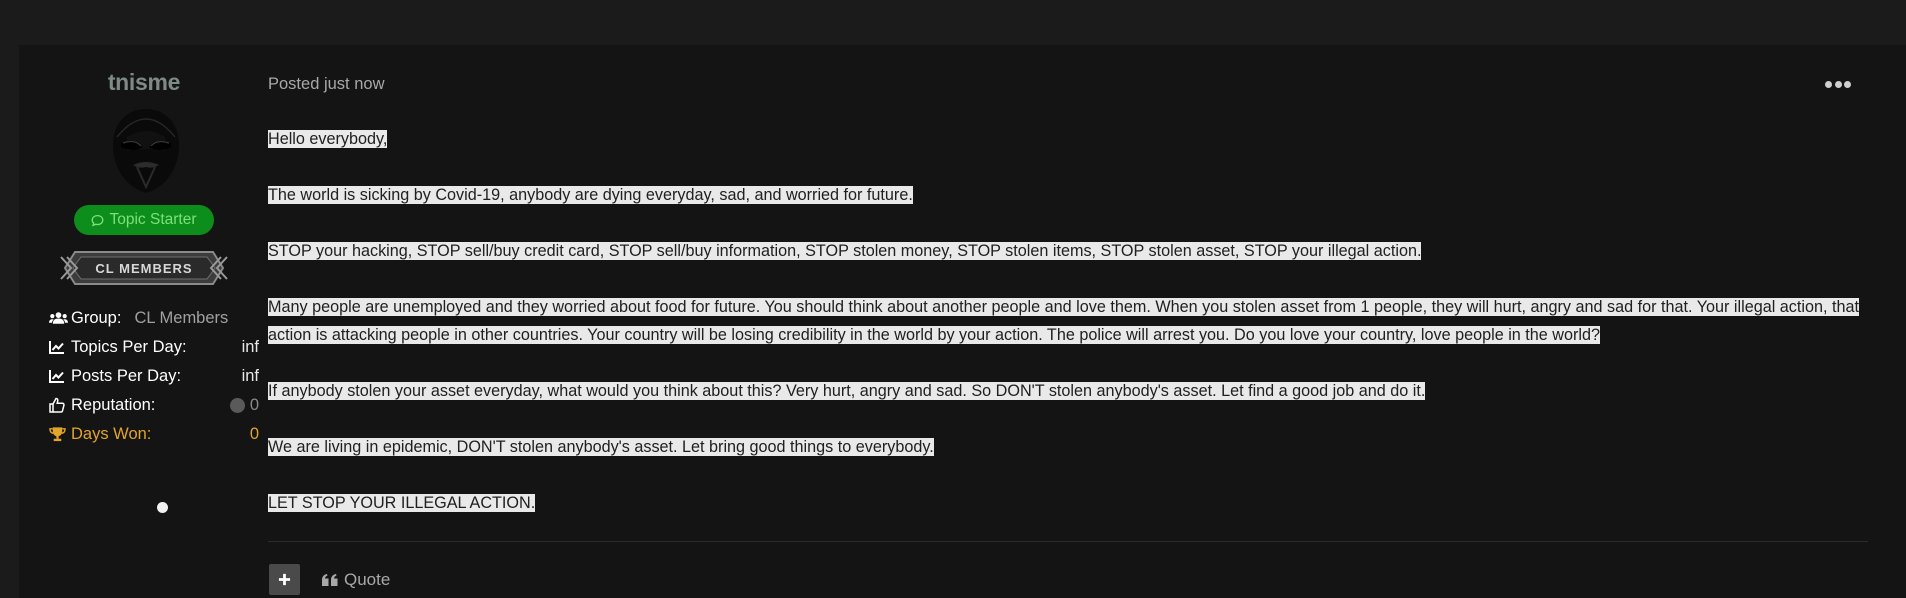 Image resolution: width=1906 pixels, height=598 pixels. I want to click on trophy-icon, so click(57, 434).